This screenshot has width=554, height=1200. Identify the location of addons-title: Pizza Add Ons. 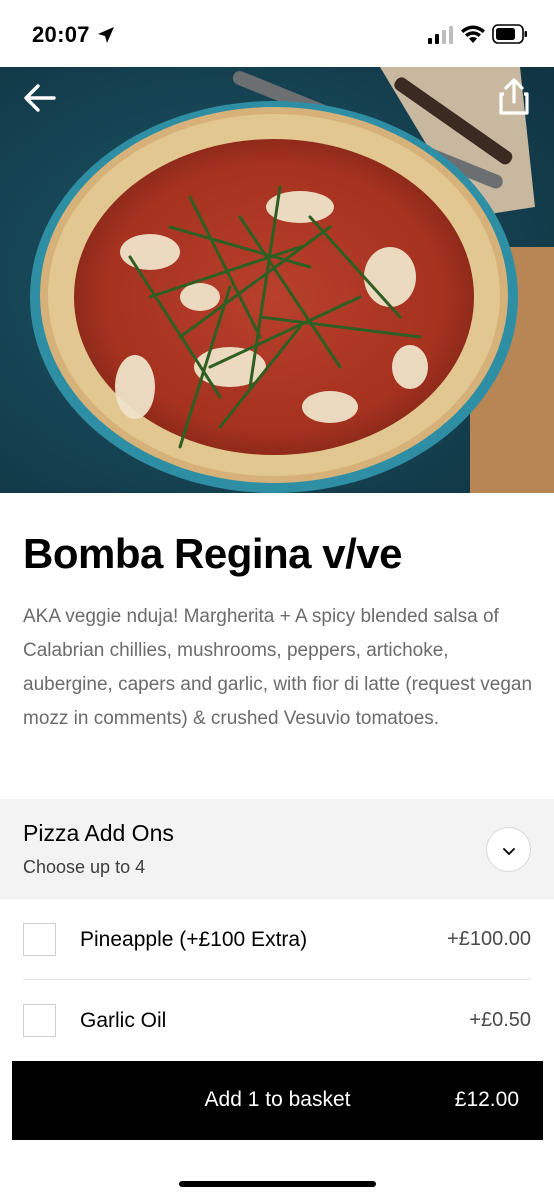
(98, 833).